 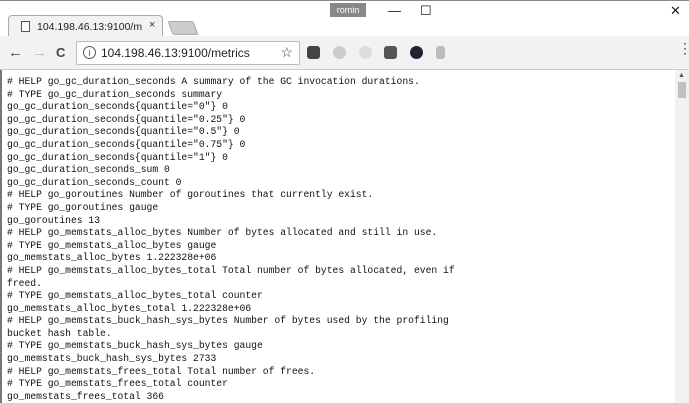 I want to click on menu-icon: ⋮, so click(x=683, y=48).